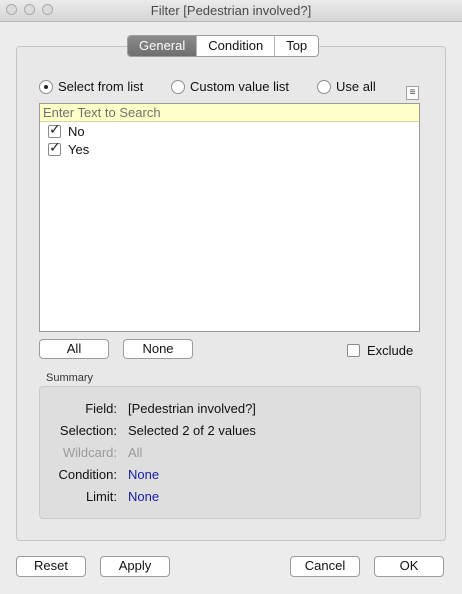  Describe the element at coordinates (46, 86) in the screenshot. I see `radio-selected-icon` at that location.